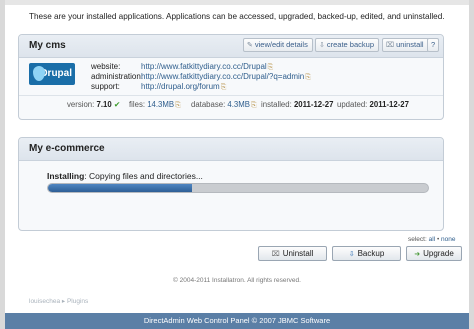  What do you see at coordinates (52, 74) in the screenshot?
I see `drupal-logo: Drupal` at bounding box center [52, 74].